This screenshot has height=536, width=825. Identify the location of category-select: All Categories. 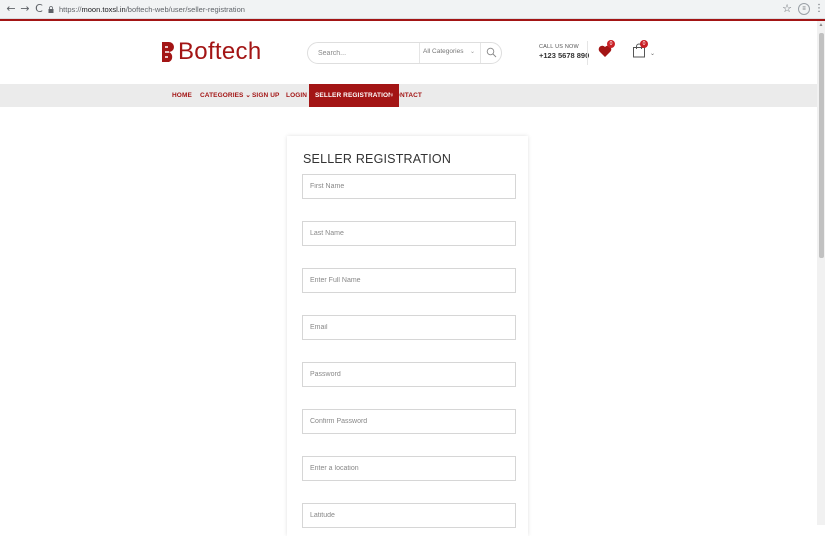
(443, 51).